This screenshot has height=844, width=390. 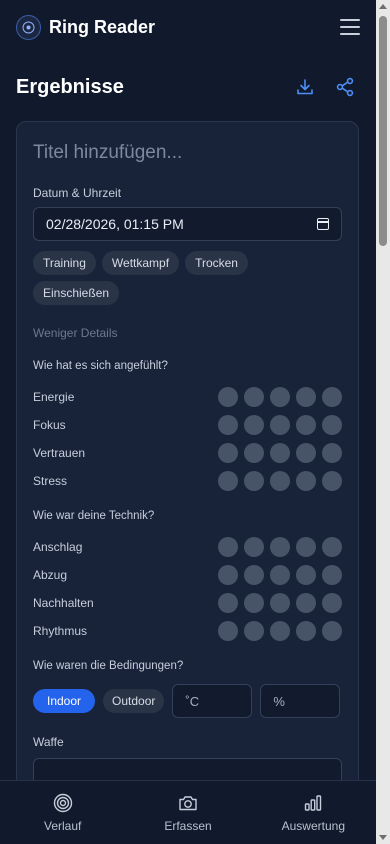 What do you see at coordinates (216, 263) in the screenshot?
I see `tag-trocken: Trocken` at bounding box center [216, 263].